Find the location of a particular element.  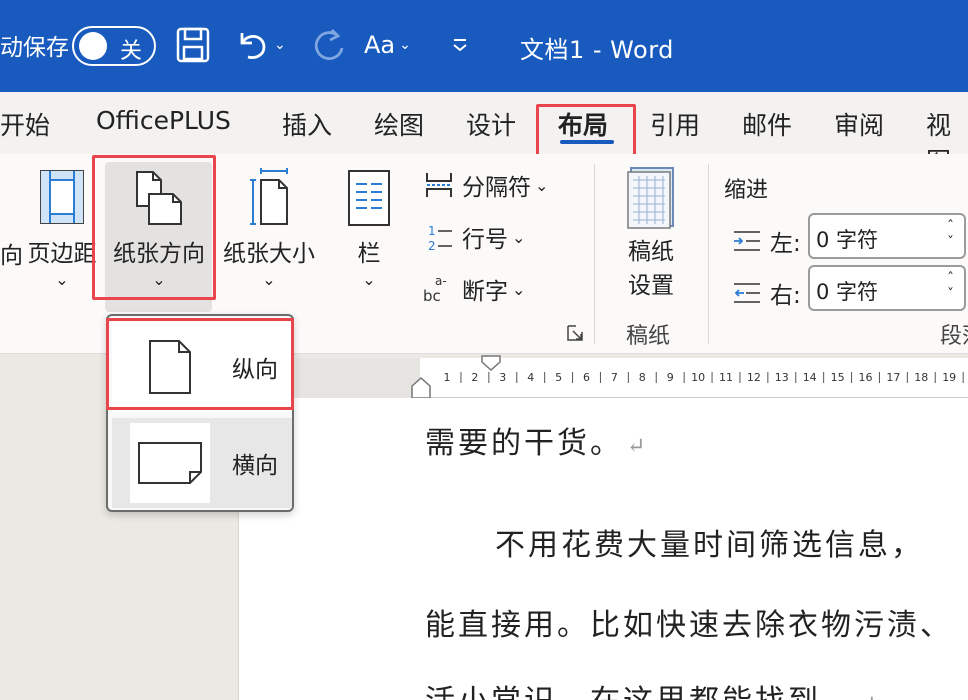

indent-right-input: 0 字符 ˆˇ is located at coordinates (887, 288).